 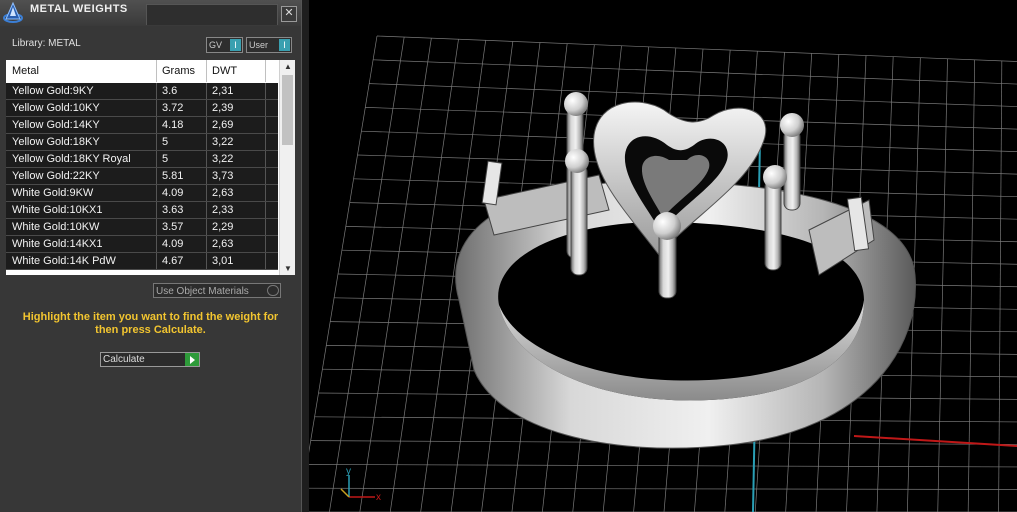 I want to click on column-header-dwt: DWT, so click(x=224, y=71).